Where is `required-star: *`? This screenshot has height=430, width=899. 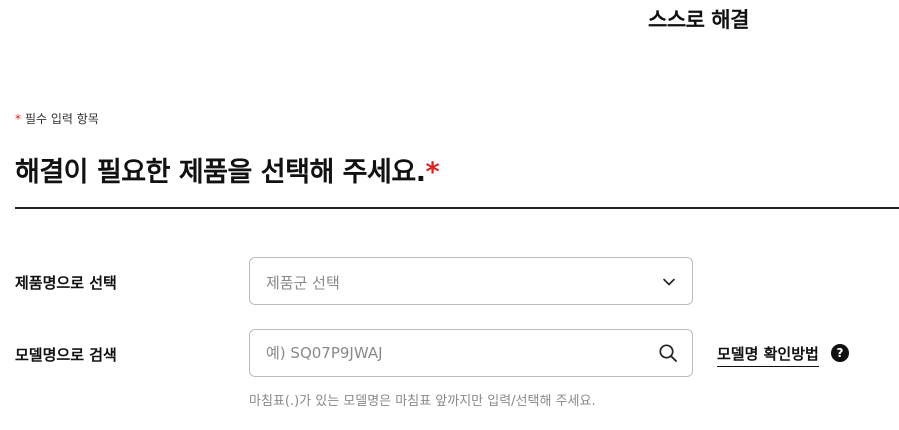
required-star: * is located at coordinates (18, 119).